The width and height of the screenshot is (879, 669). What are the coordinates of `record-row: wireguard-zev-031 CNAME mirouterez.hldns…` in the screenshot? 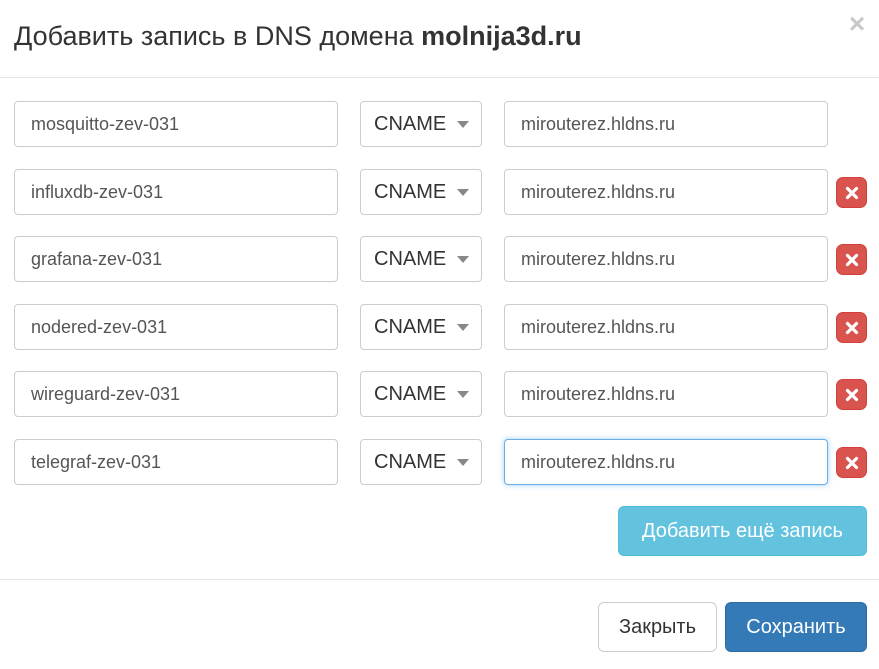 It's located at (439, 394).